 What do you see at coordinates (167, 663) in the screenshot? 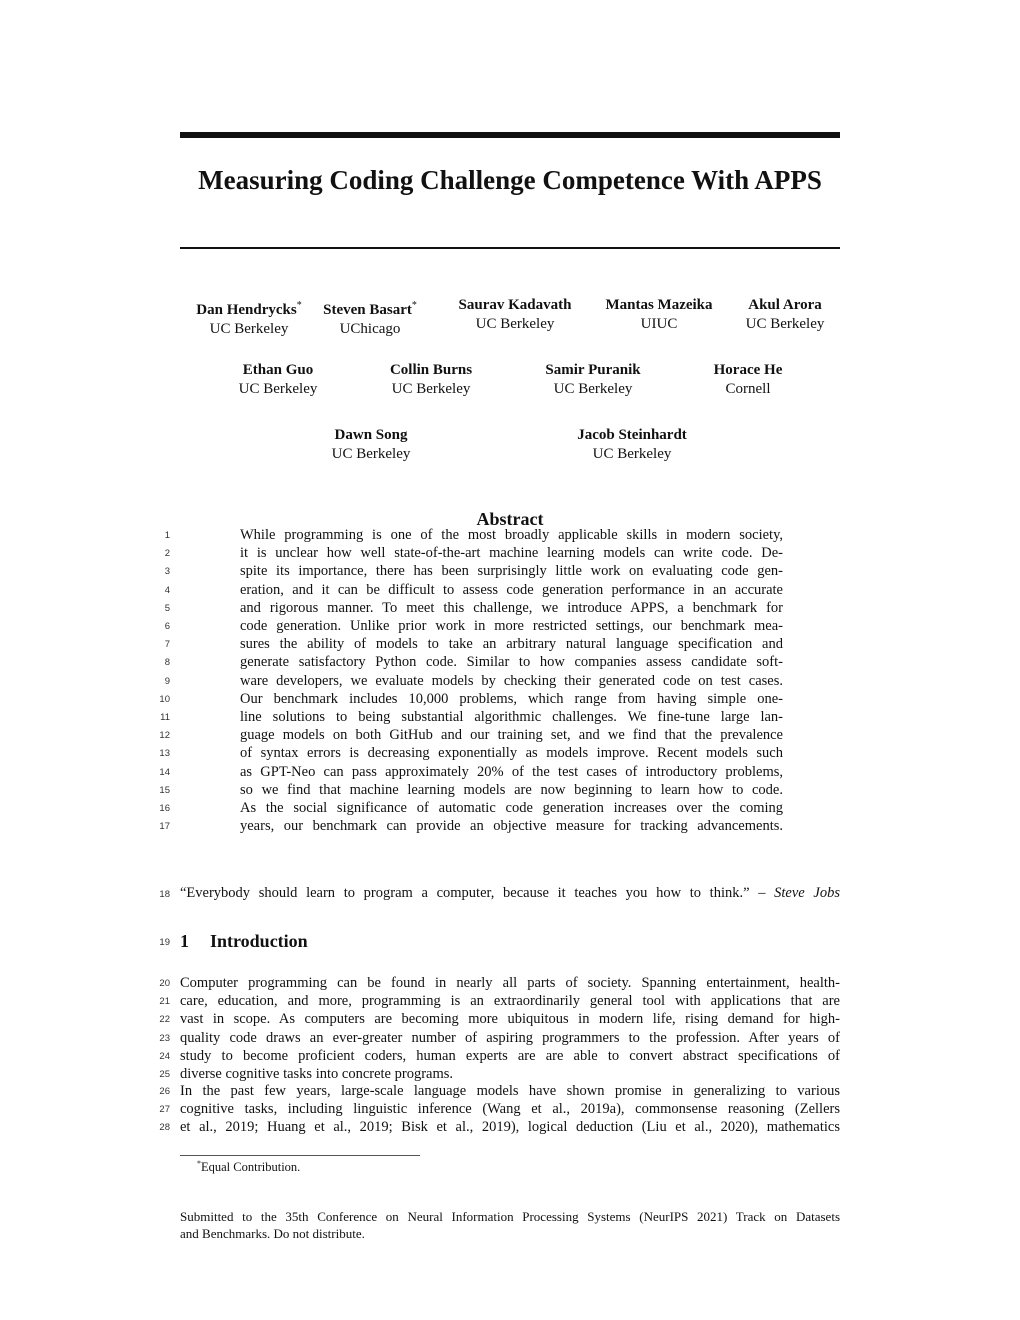
I see `line-number: 8` at bounding box center [167, 663].